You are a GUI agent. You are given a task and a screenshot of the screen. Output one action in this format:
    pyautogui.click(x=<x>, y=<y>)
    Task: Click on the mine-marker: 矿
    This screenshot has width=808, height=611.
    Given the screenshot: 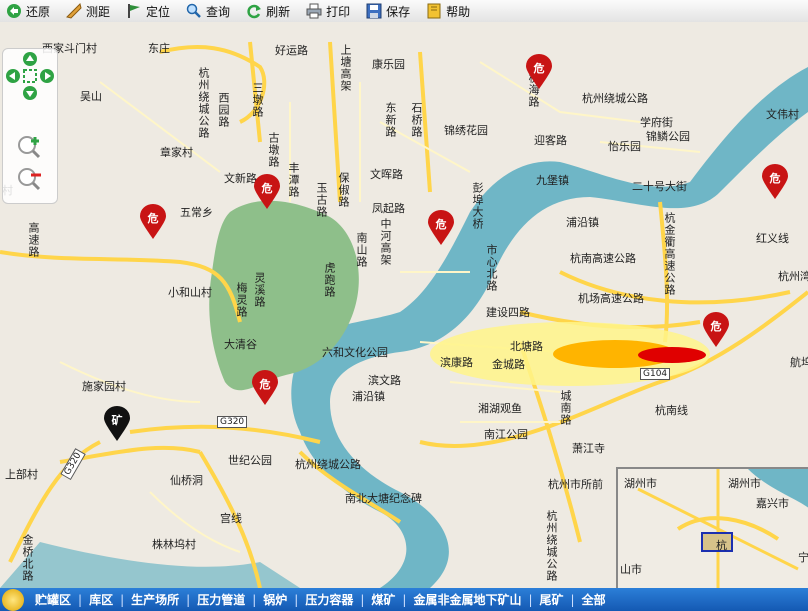 What is the action you would take?
    pyautogui.click(x=117, y=424)
    